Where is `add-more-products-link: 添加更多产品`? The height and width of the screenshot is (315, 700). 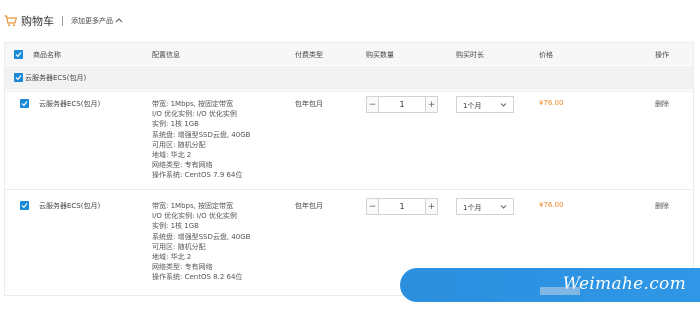
add-more-products-link: 添加更多产品 is located at coordinates (97, 21).